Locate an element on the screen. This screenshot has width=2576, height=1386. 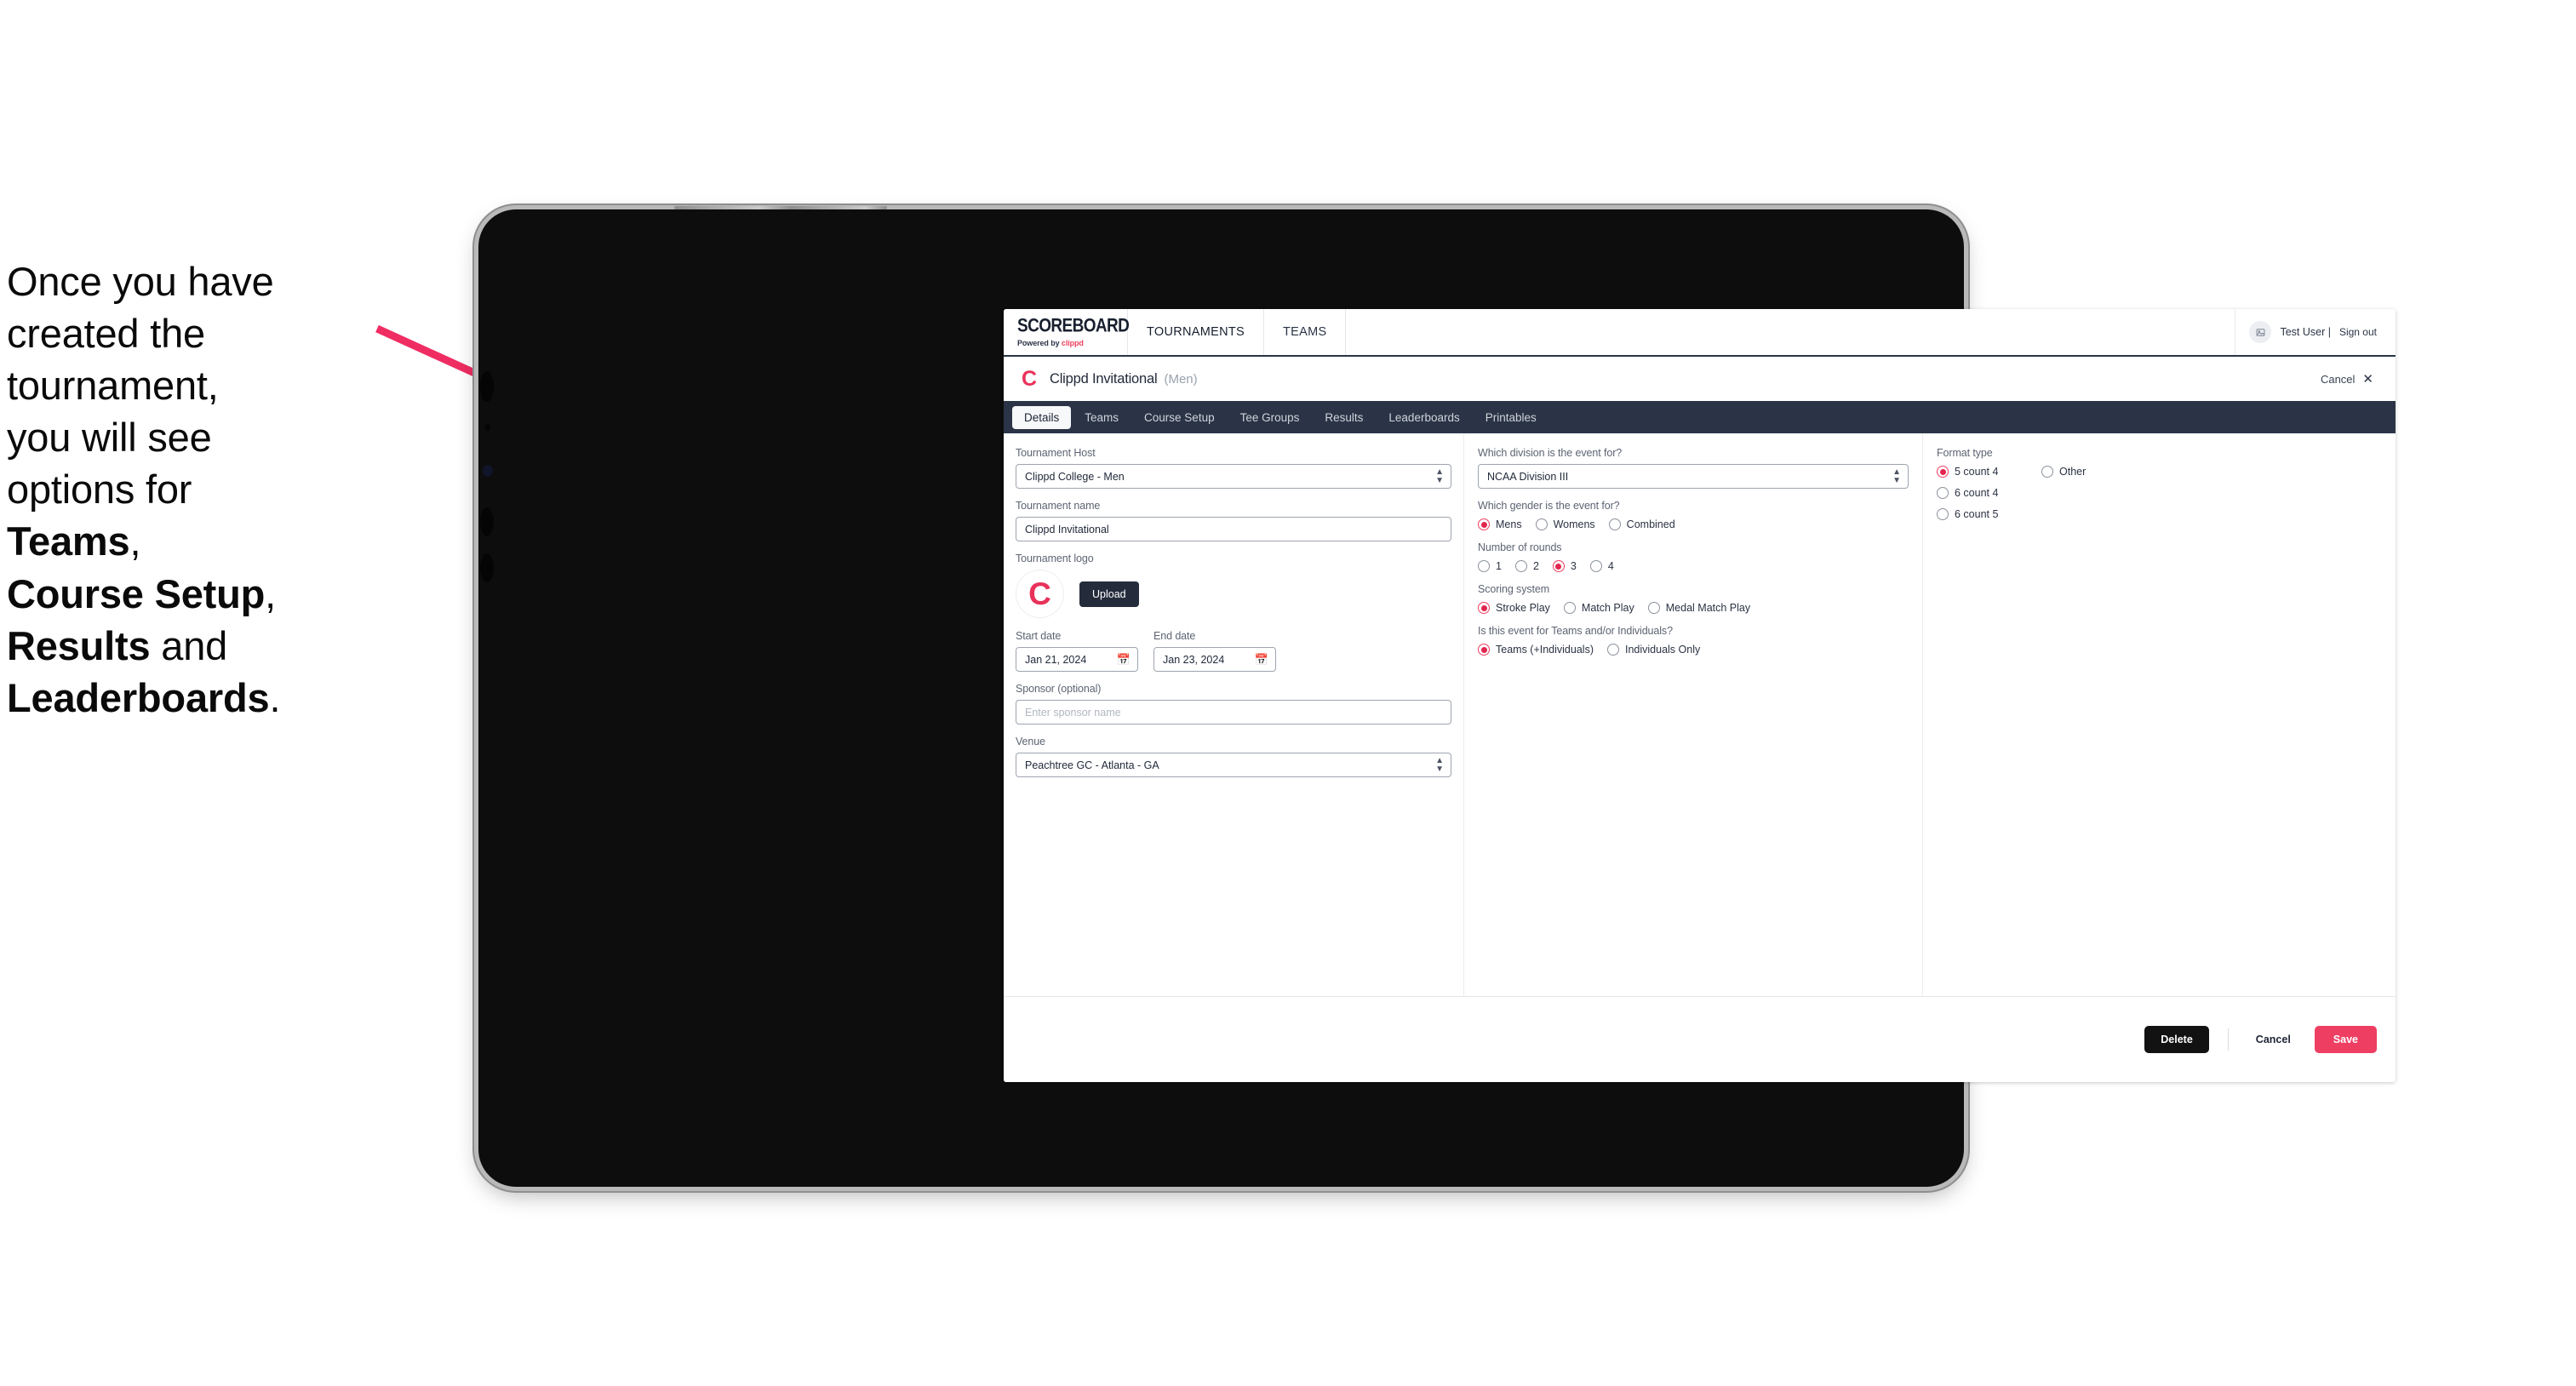
label-sponsor: Sponsor (optional) is located at coordinates (1059, 689).